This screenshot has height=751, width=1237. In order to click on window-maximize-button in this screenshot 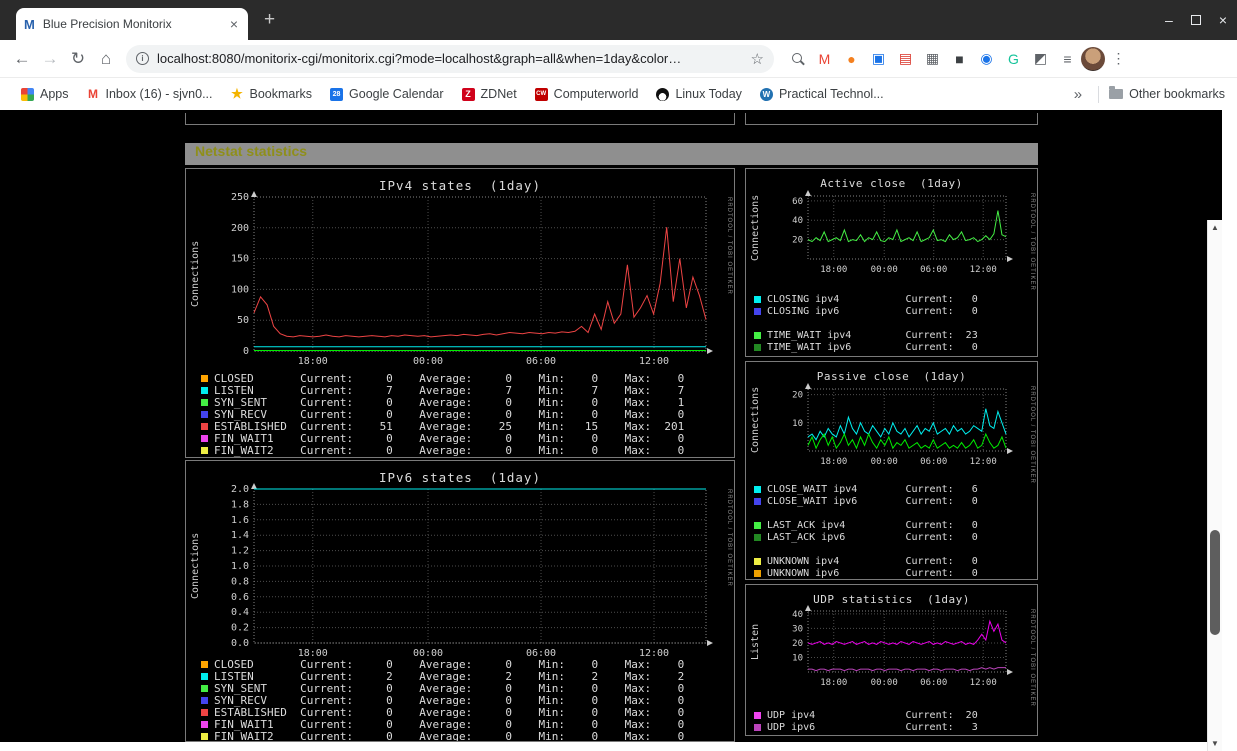, I will do `click(1195, 20)`.